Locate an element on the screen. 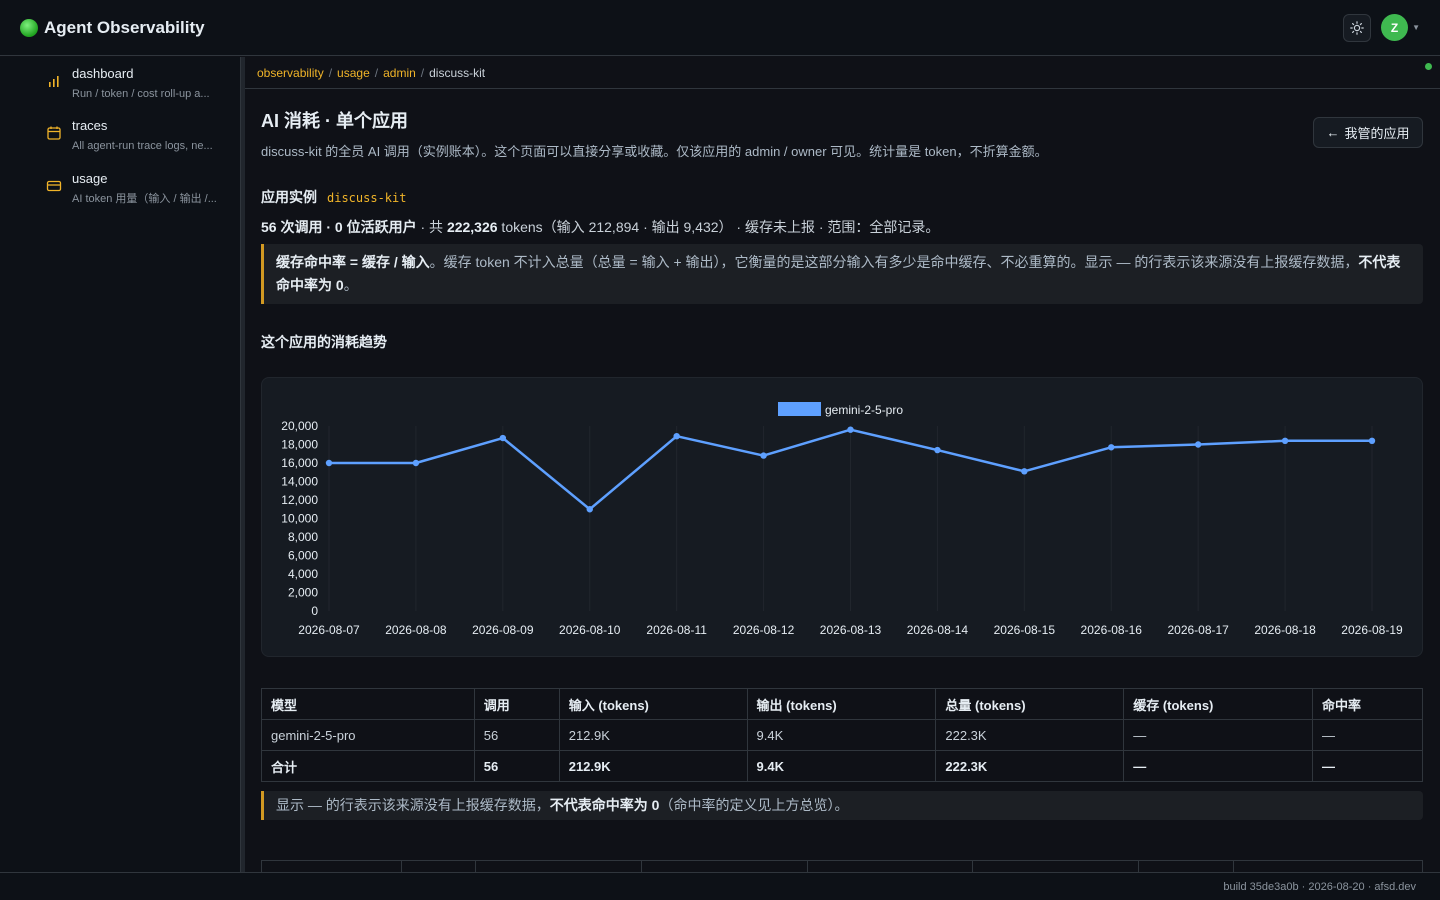 Image resolution: width=1440 pixels, height=900 pixels. status-indicator is located at coordinates (1428, 66).